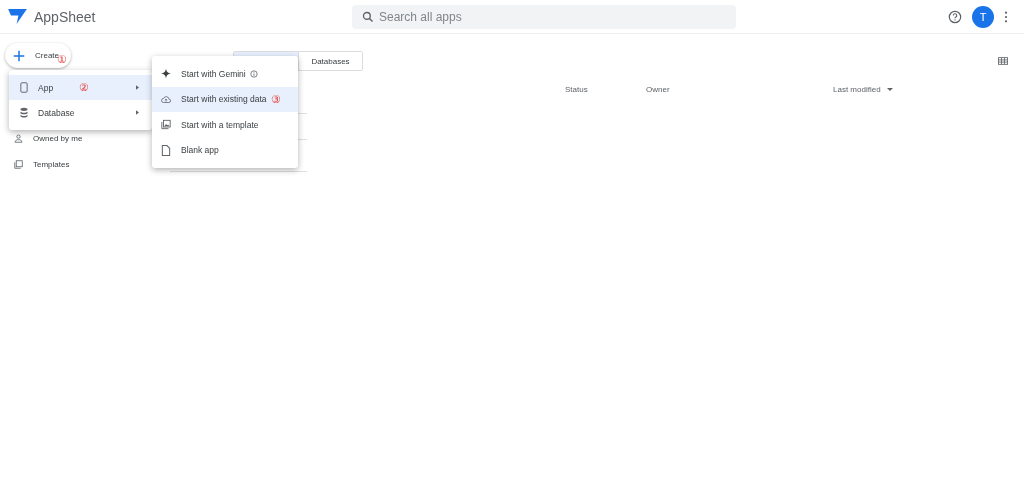 The image size is (1024, 496). What do you see at coordinates (275, 99) in the screenshot?
I see `step-marker: ③` at bounding box center [275, 99].